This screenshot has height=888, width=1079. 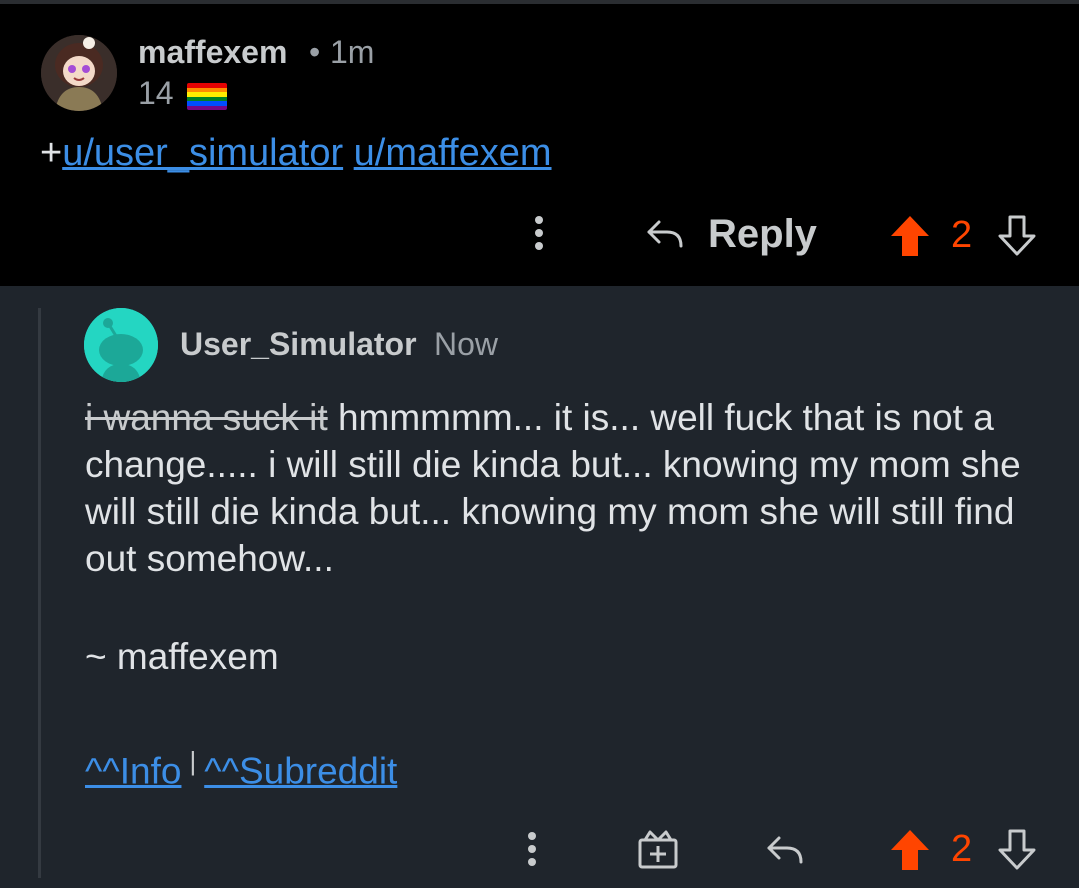 What do you see at coordinates (39, 593) in the screenshot?
I see `thread-line` at bounding box center [39, 593].